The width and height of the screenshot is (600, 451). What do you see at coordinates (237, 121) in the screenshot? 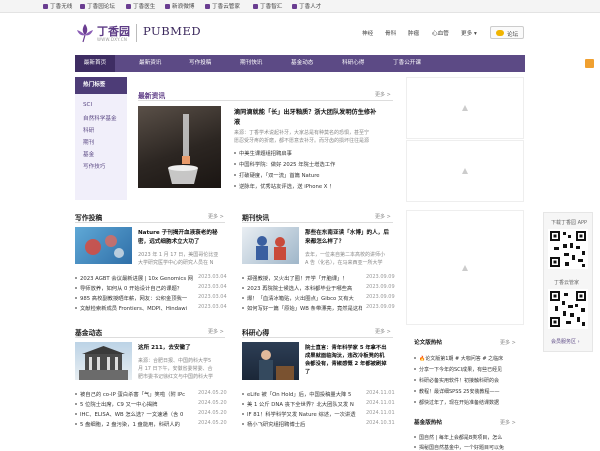
I see `latest-headline-line2: 液` at bounding box center [237, 121].